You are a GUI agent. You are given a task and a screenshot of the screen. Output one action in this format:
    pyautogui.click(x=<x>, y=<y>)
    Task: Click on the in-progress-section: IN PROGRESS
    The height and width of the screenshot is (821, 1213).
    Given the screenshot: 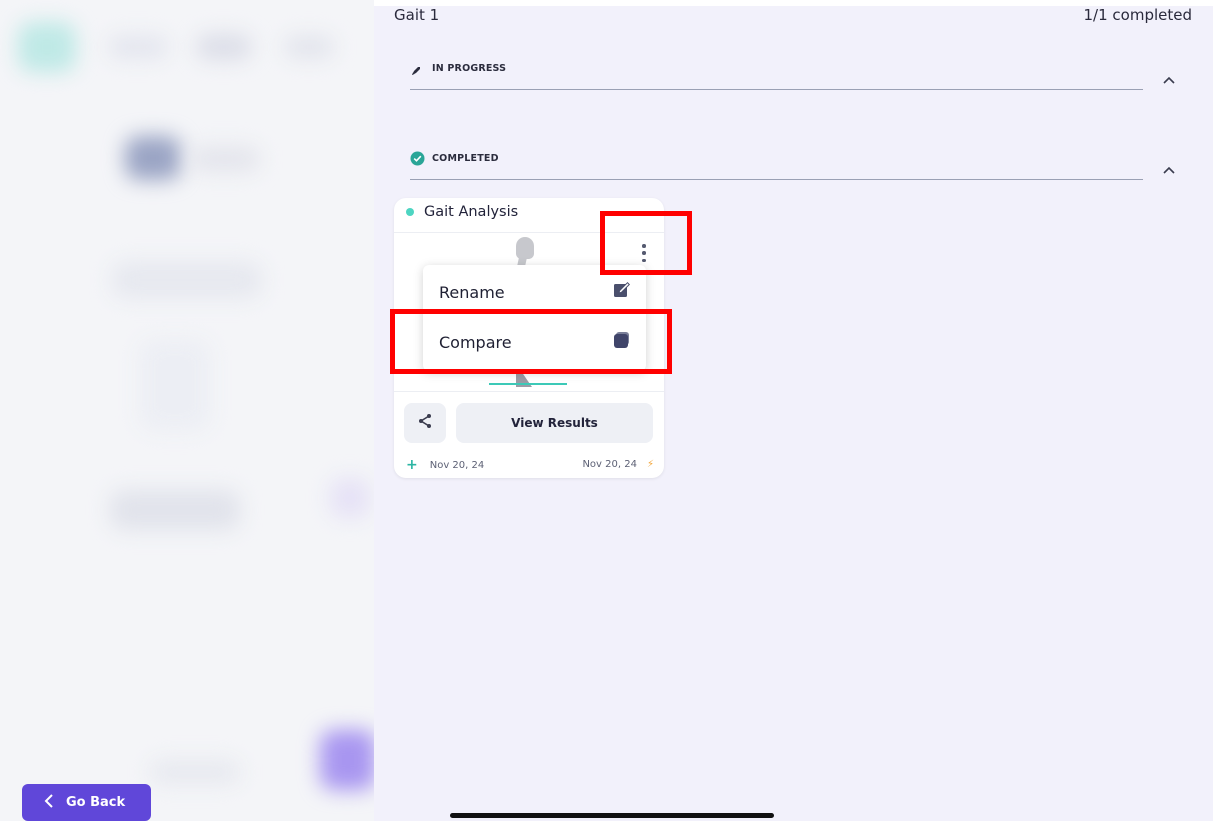 What is the action you would take?
    pyautogui.click(x=776, y=76)
    